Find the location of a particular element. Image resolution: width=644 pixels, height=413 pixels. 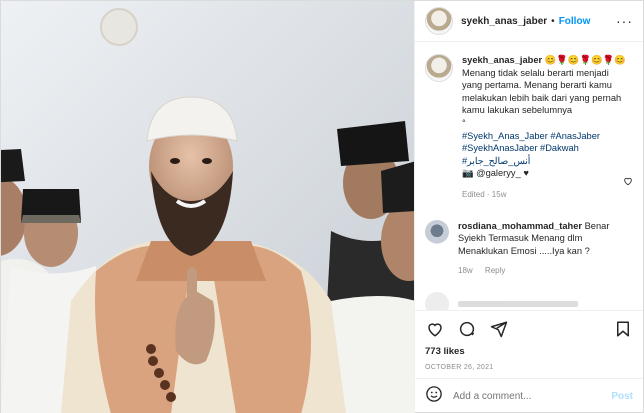

add-comment-bar: Post is located at coordinates (529, 395).